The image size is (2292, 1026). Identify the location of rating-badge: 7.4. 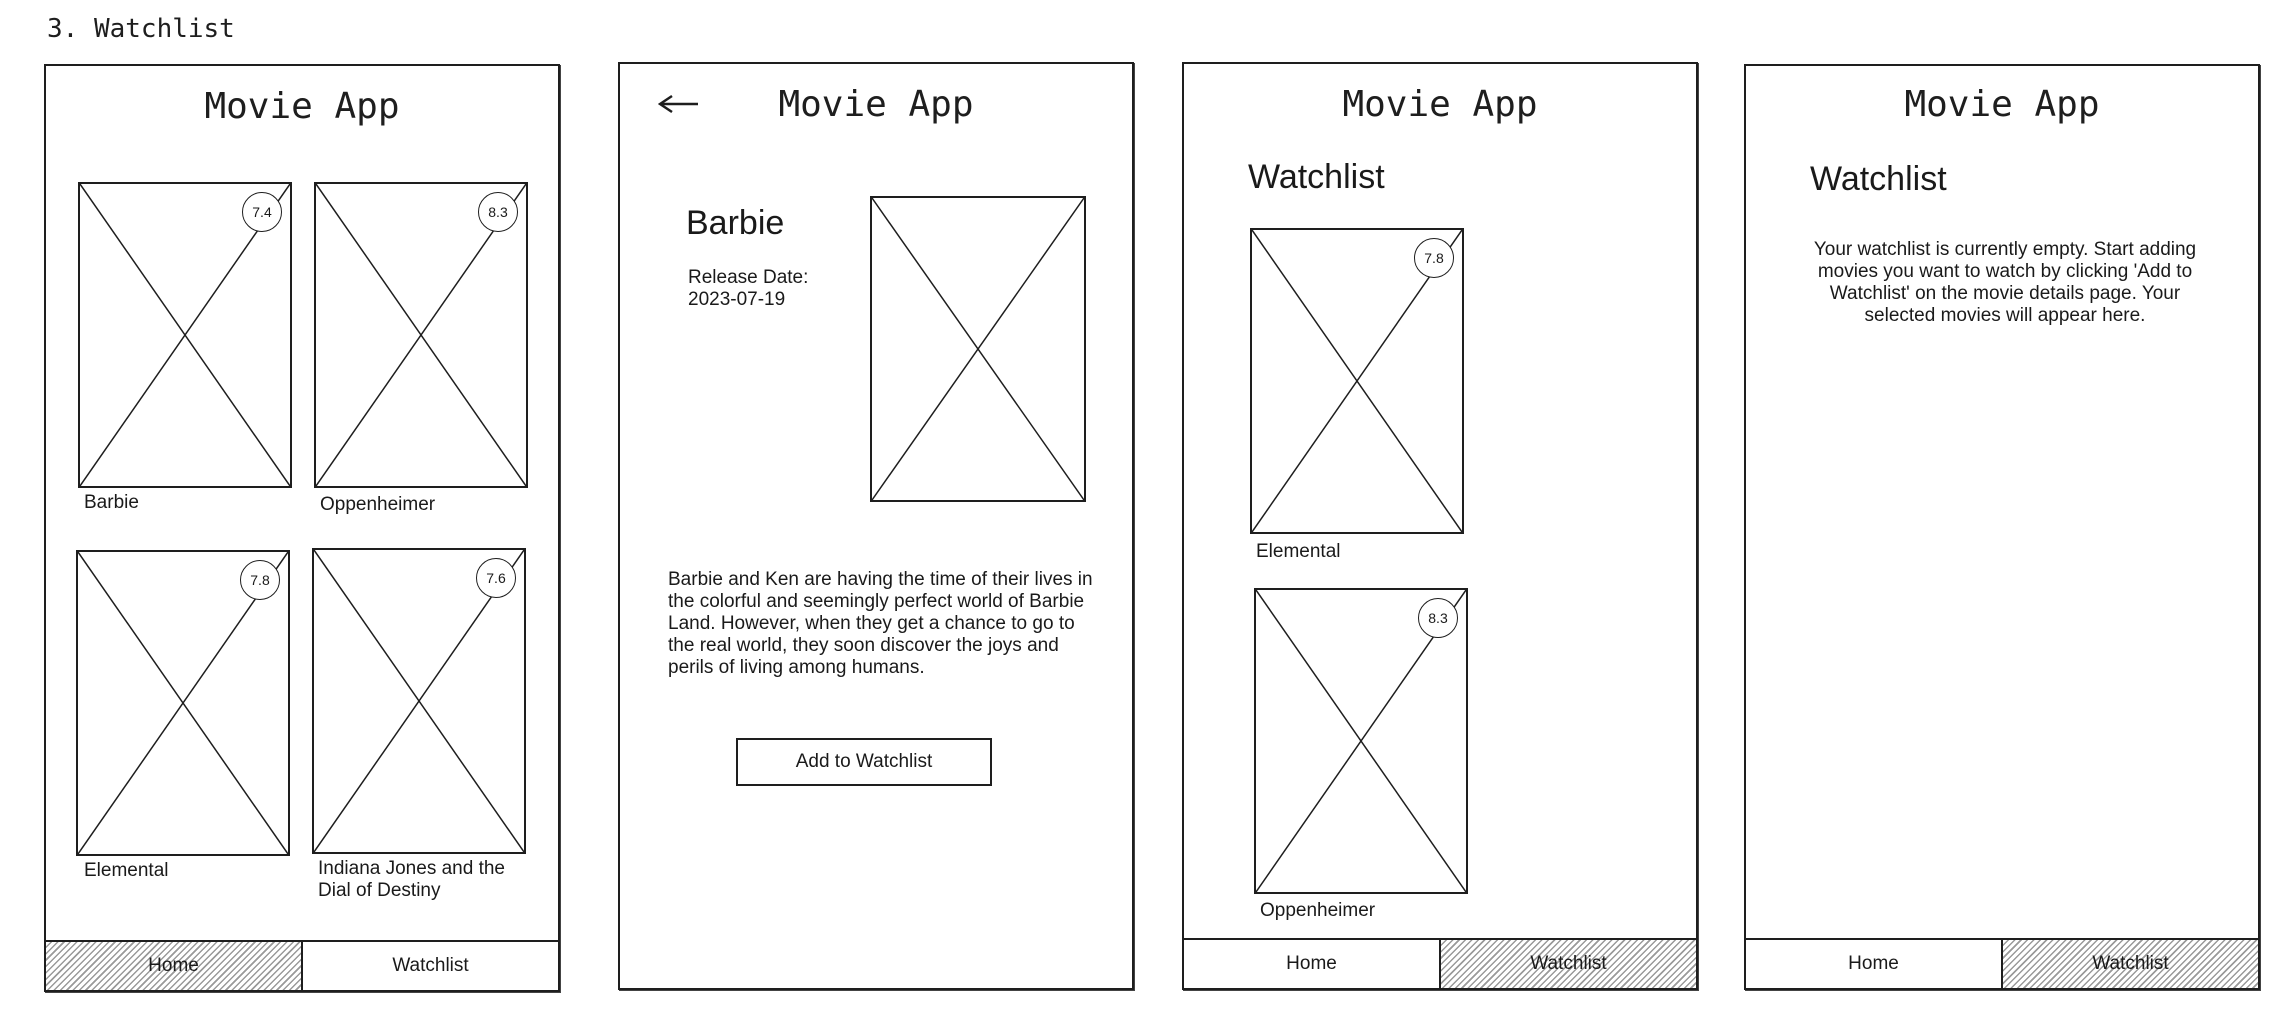
(262, 212).